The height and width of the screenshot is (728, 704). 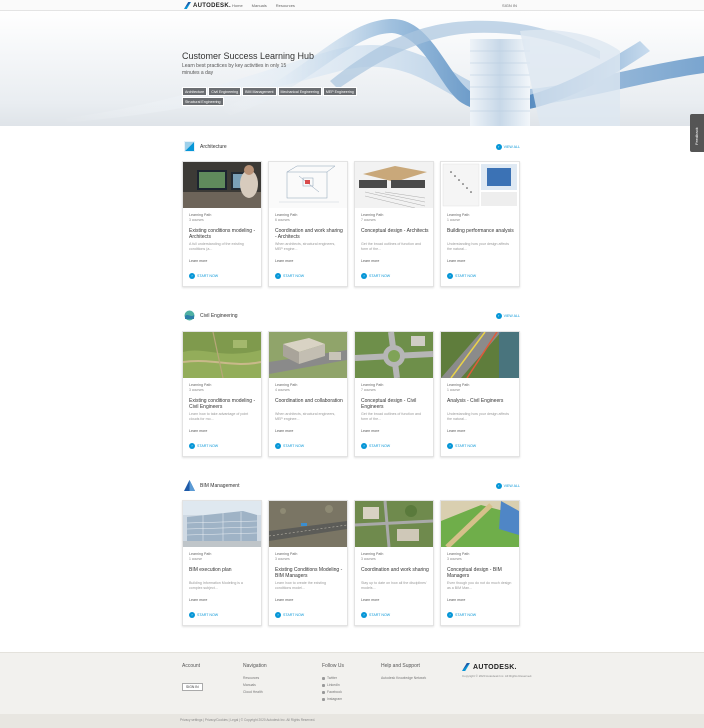 What do you see at coordinates (480, 355) in the screenshot?
I see `road-analysis-thumbnail` at bounding box center [480, 355].